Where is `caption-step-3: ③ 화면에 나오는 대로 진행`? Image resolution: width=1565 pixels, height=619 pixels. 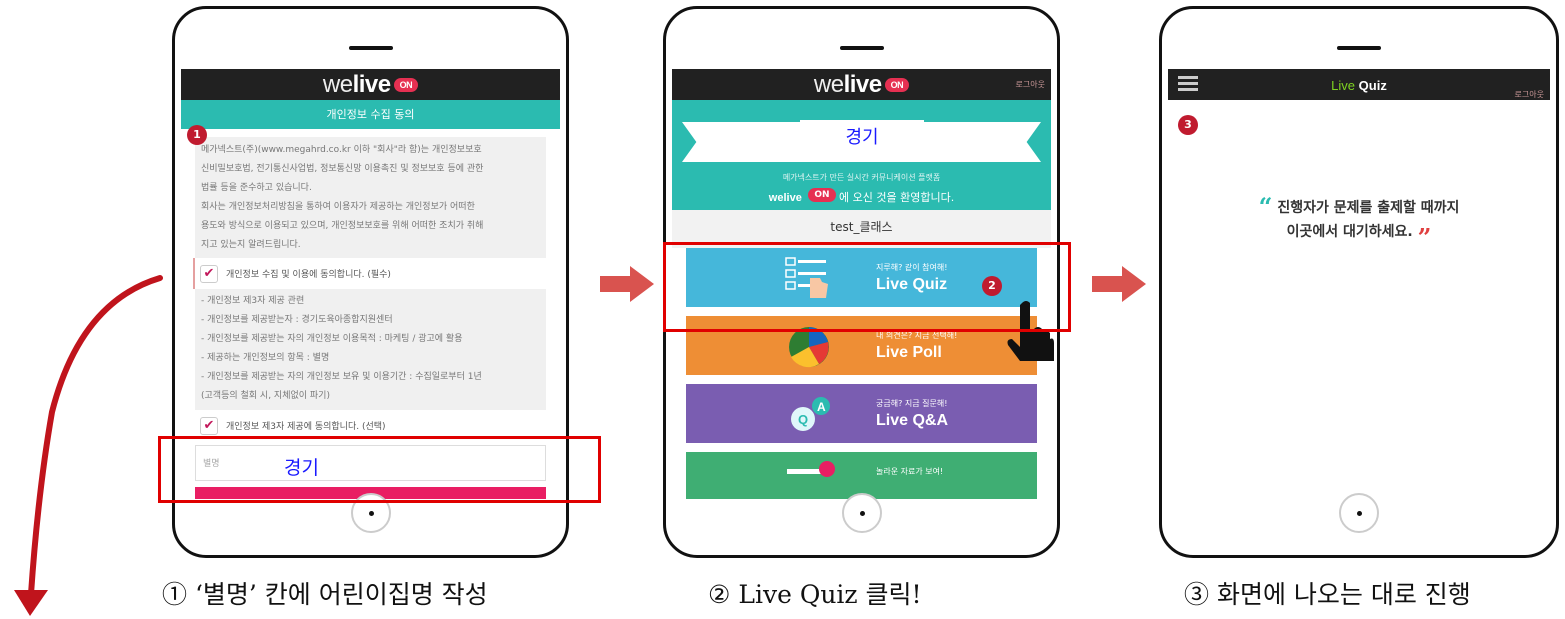
caption-step-3: ③ 화면에 나오는 대로 진행 is located at coordinates (1327, 594).